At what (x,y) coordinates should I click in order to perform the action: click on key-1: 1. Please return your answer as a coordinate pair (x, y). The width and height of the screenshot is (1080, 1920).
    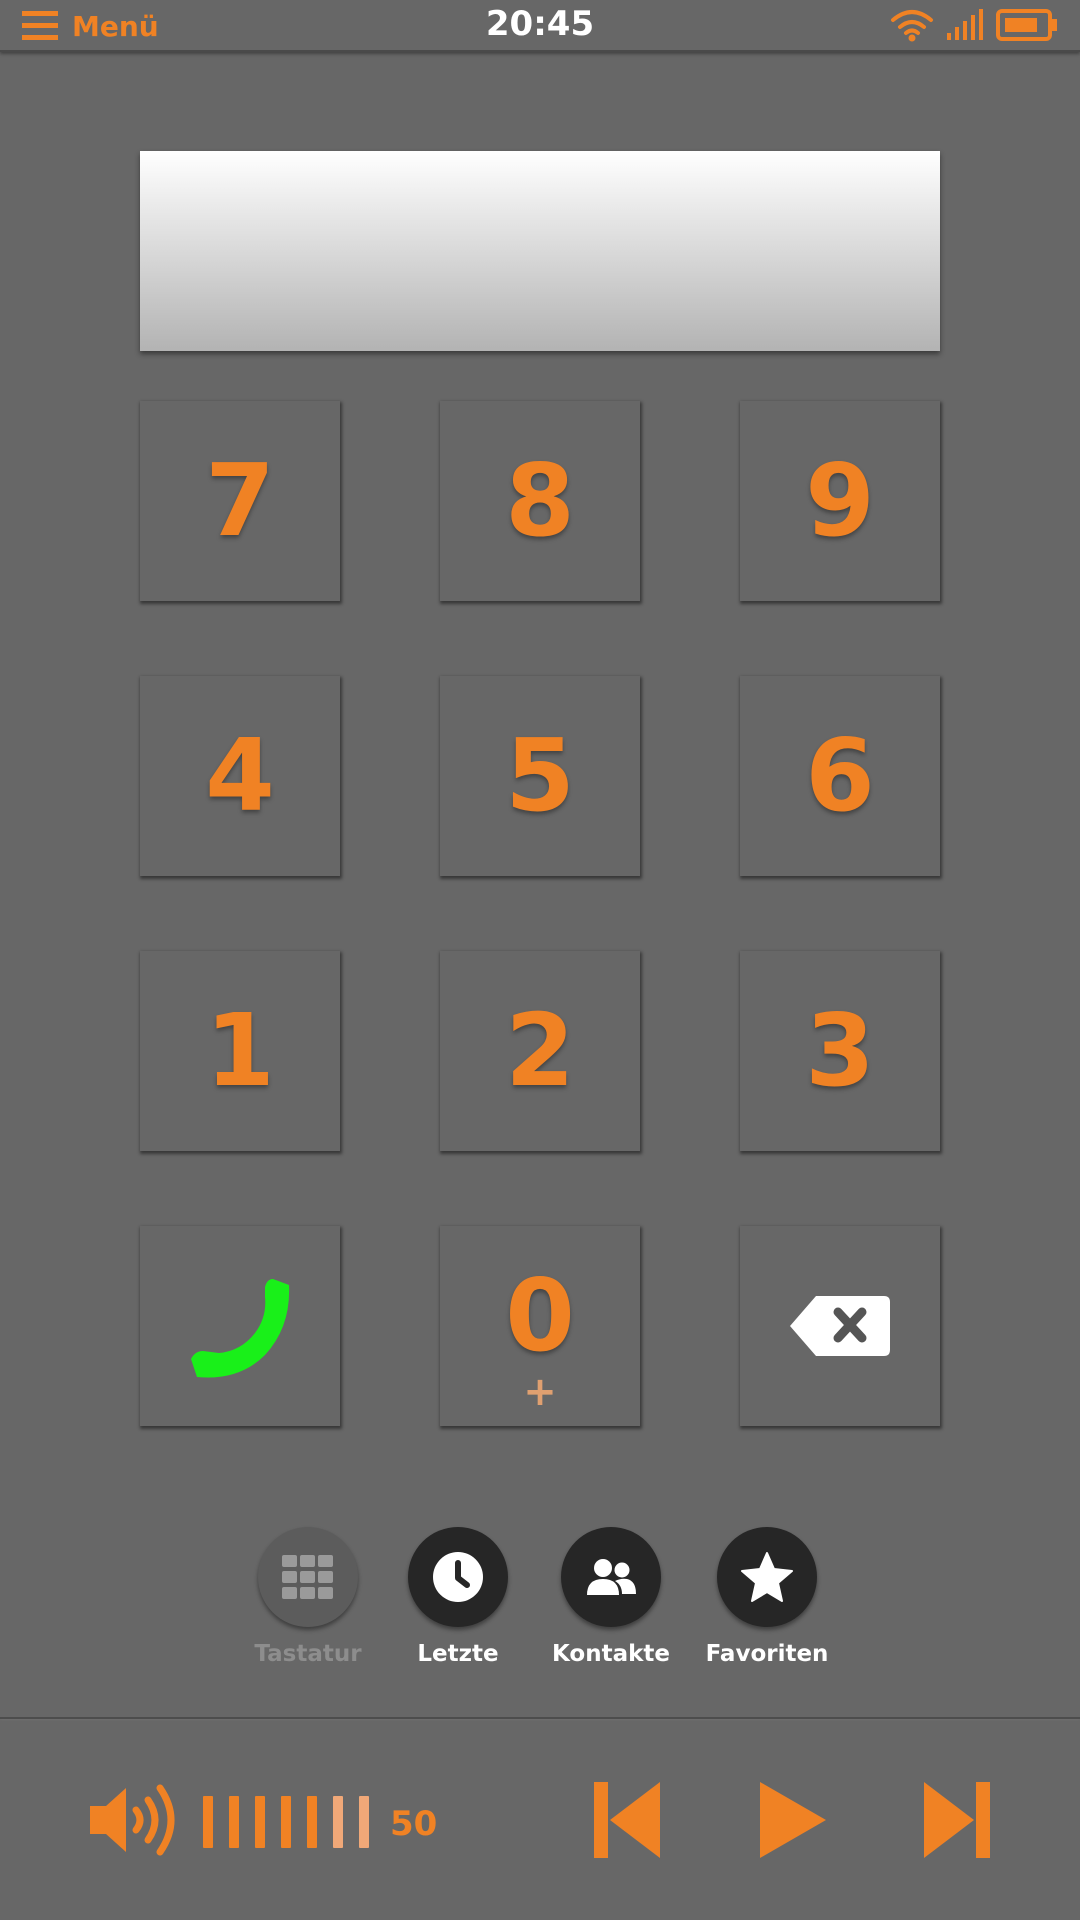
    Looking at the image, I should click on (240, 1051).